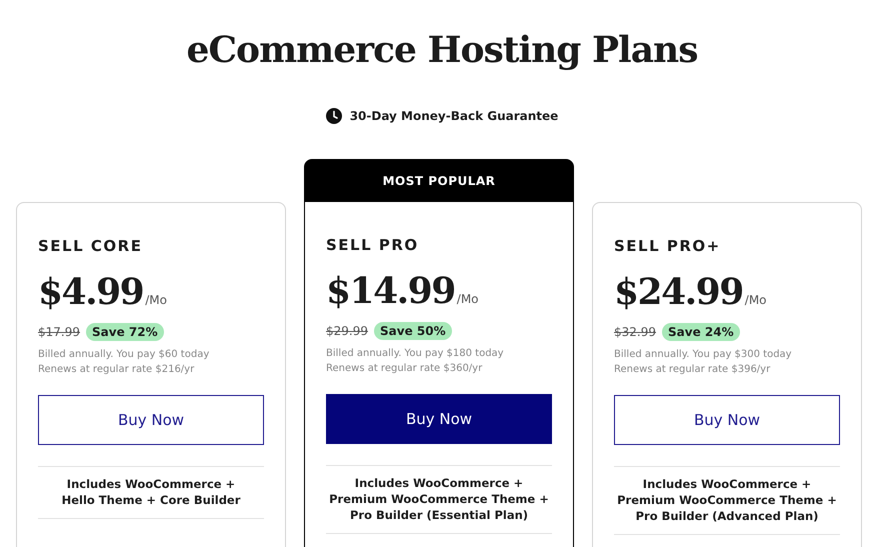  I want to click on plan-price: $4.99, so click(91, 292).